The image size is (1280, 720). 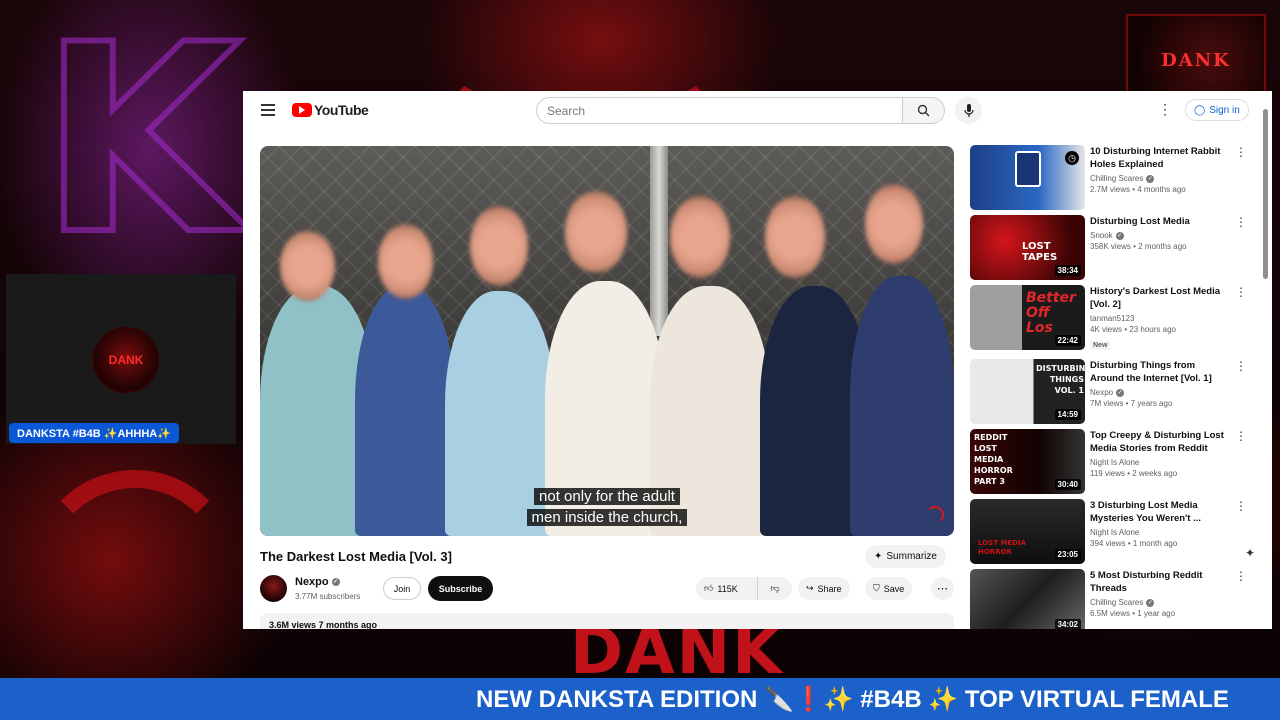 What do you see at coordinates (1028, 169) in the screenshot?
I see `pga-tour-logo` at bounding box center [1028, 169].